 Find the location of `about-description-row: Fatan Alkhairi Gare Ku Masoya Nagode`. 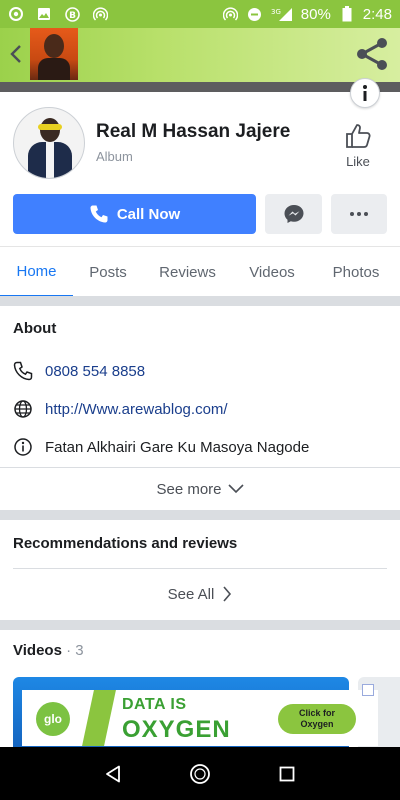

about-description-row: Fatan Alkhairi Gare Ku Masoya Nagode is located at coordinates (161, 447).